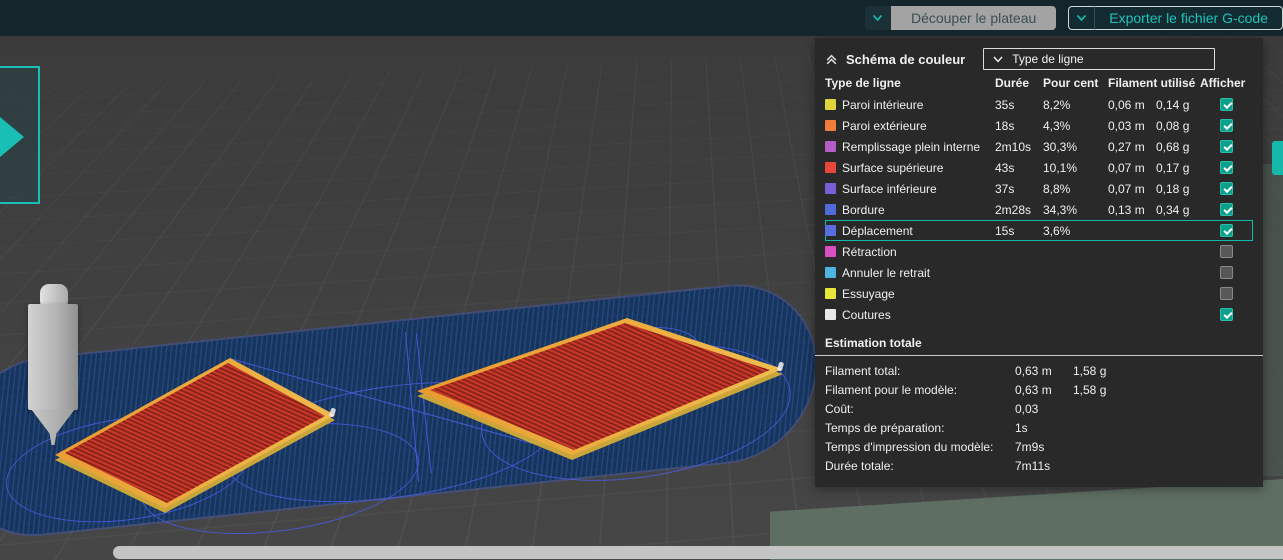  Describe the element at coordinates (1057, 104) in the screenshot. I see `line-percent: 8,2%` at that location.